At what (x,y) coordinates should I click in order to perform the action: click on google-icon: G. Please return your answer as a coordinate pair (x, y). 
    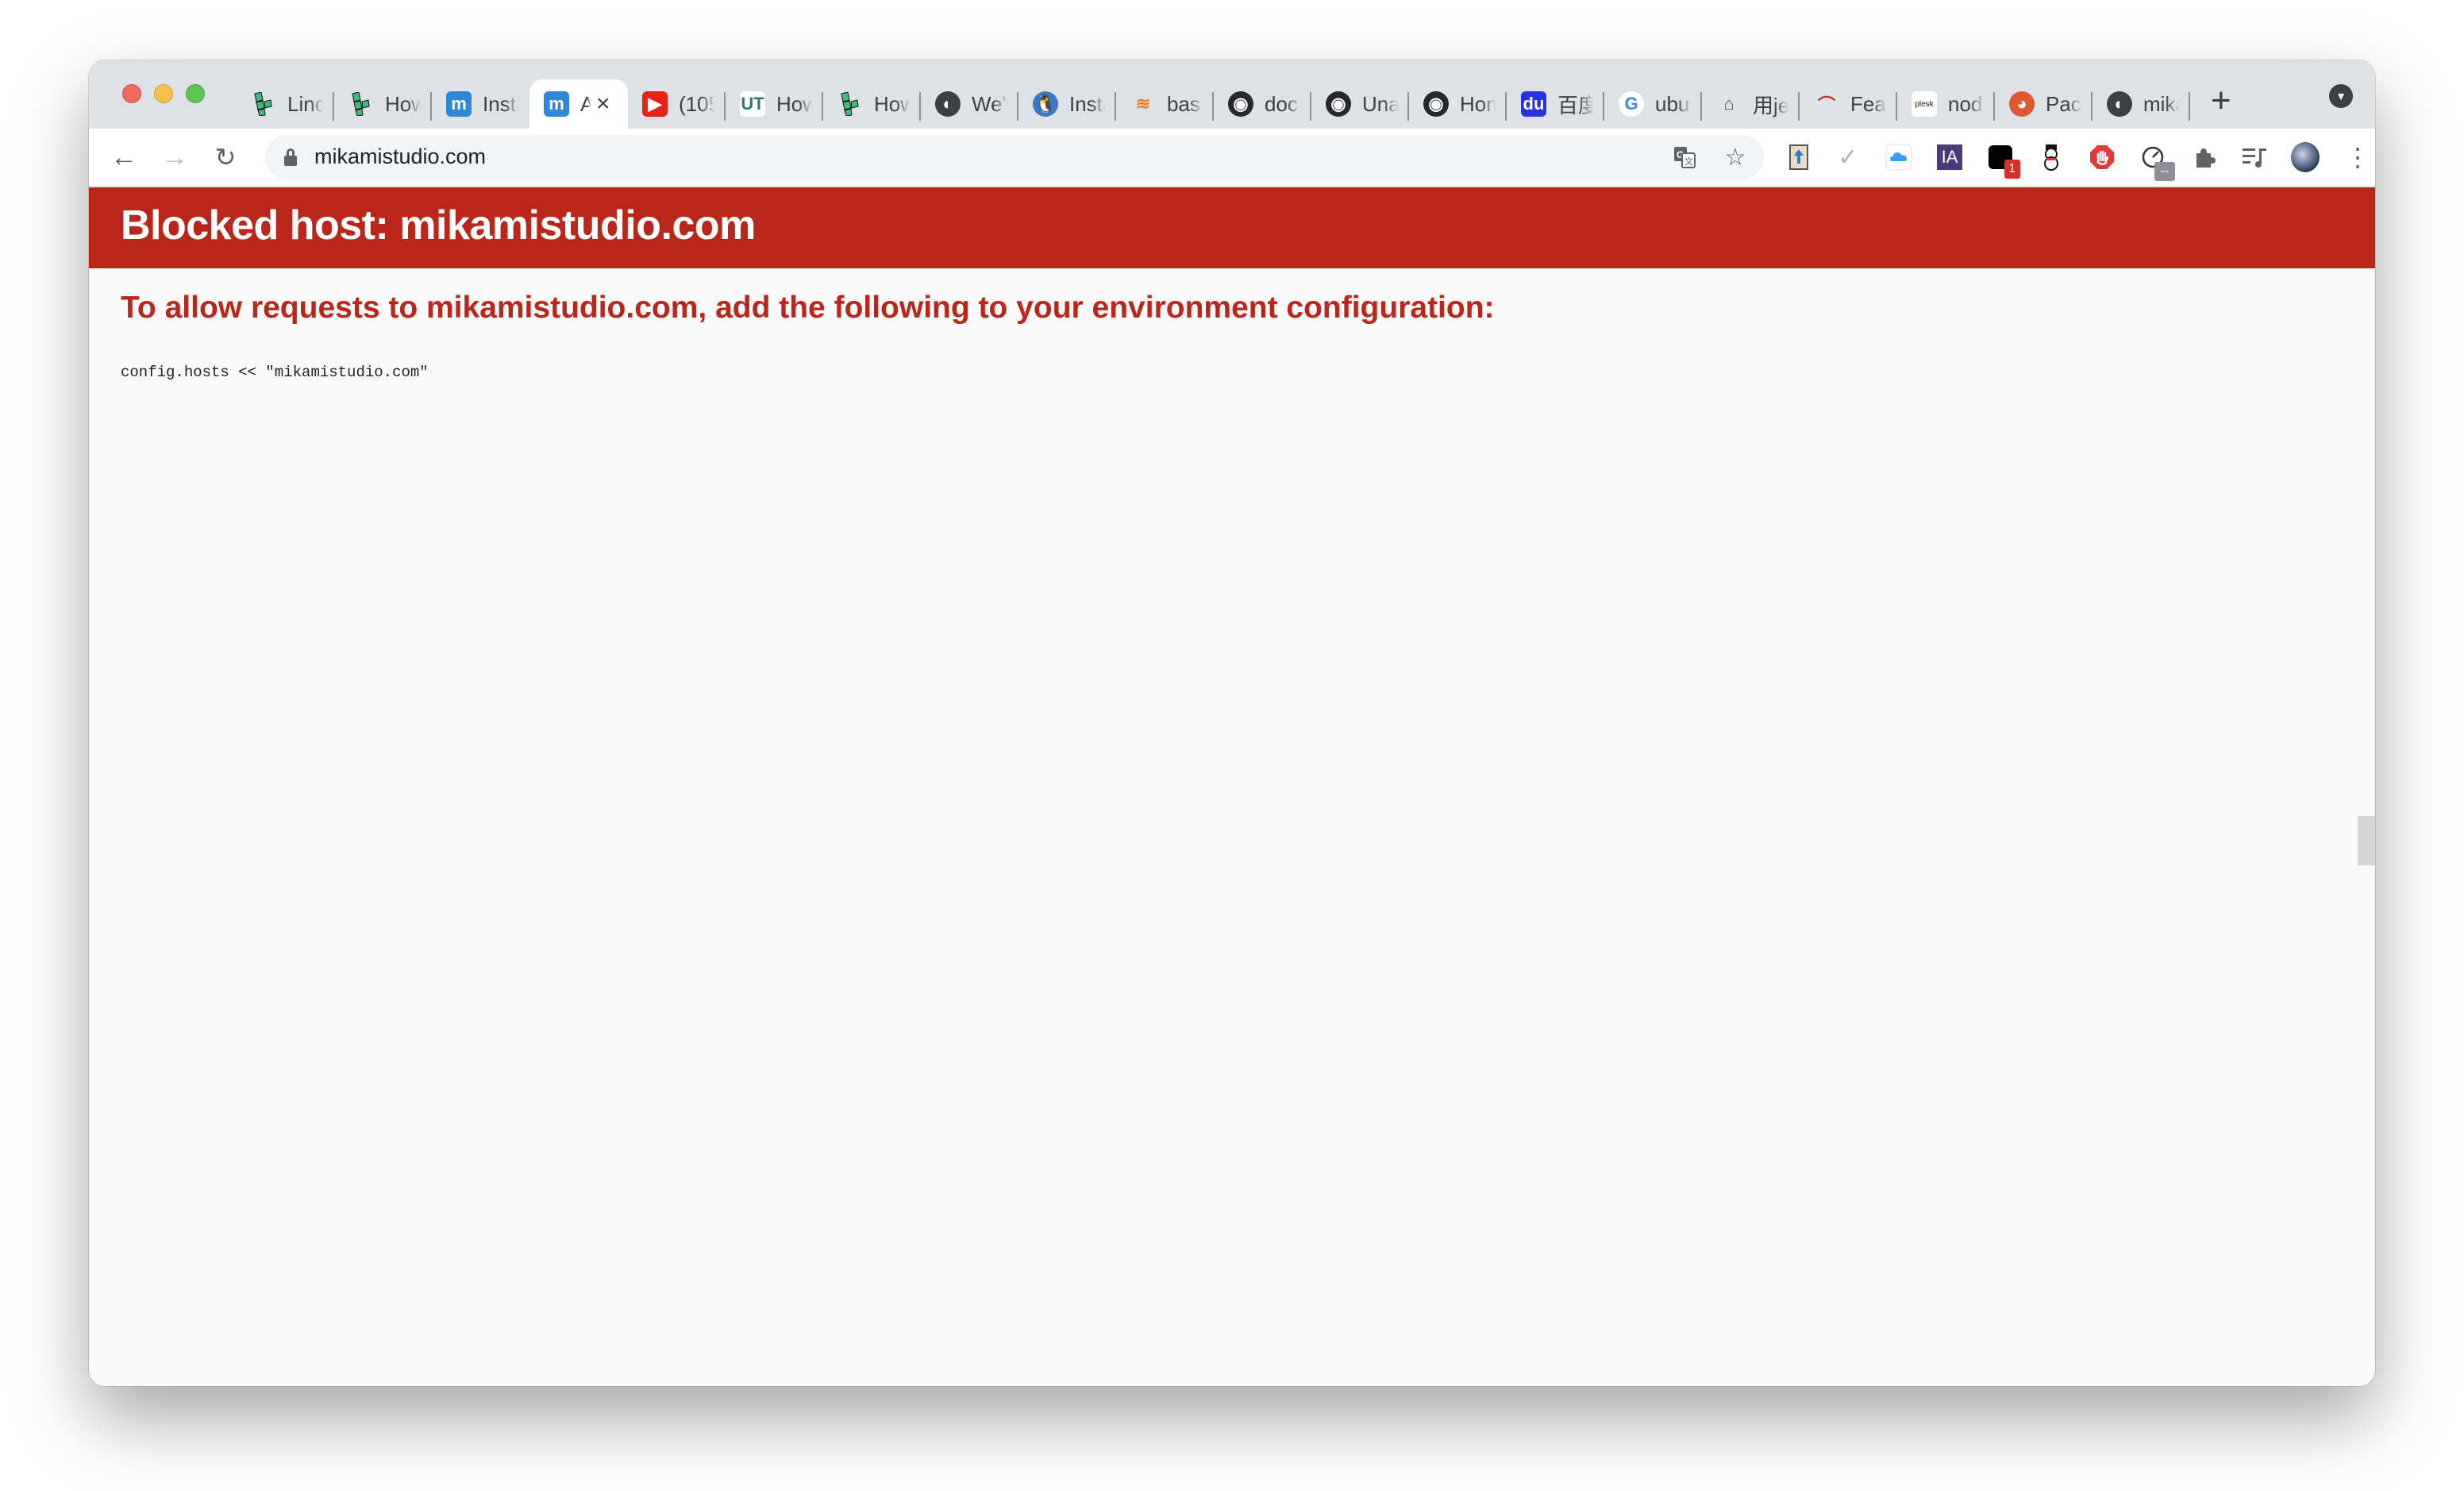
    Looking at the image, I should click on (1632, 104).